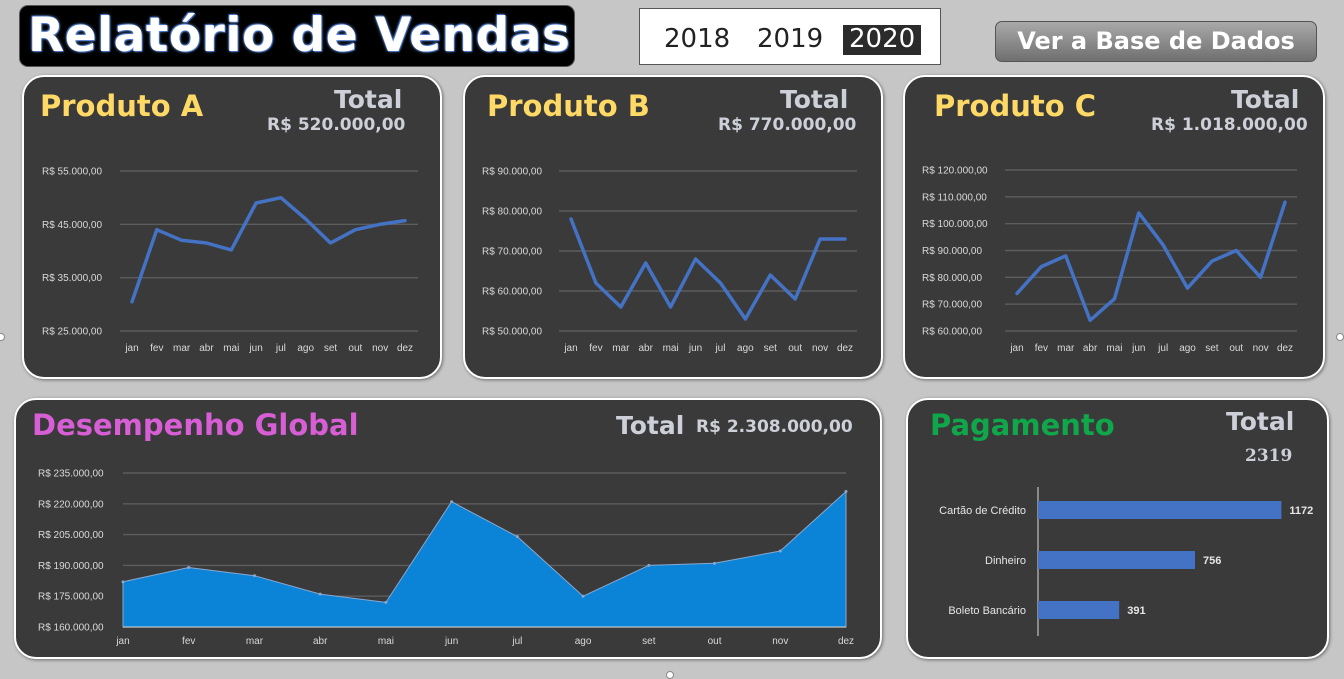  Describe the element at coordinates (516, 641) in the screenshot. I see `x-tick-label: jul` at that location.